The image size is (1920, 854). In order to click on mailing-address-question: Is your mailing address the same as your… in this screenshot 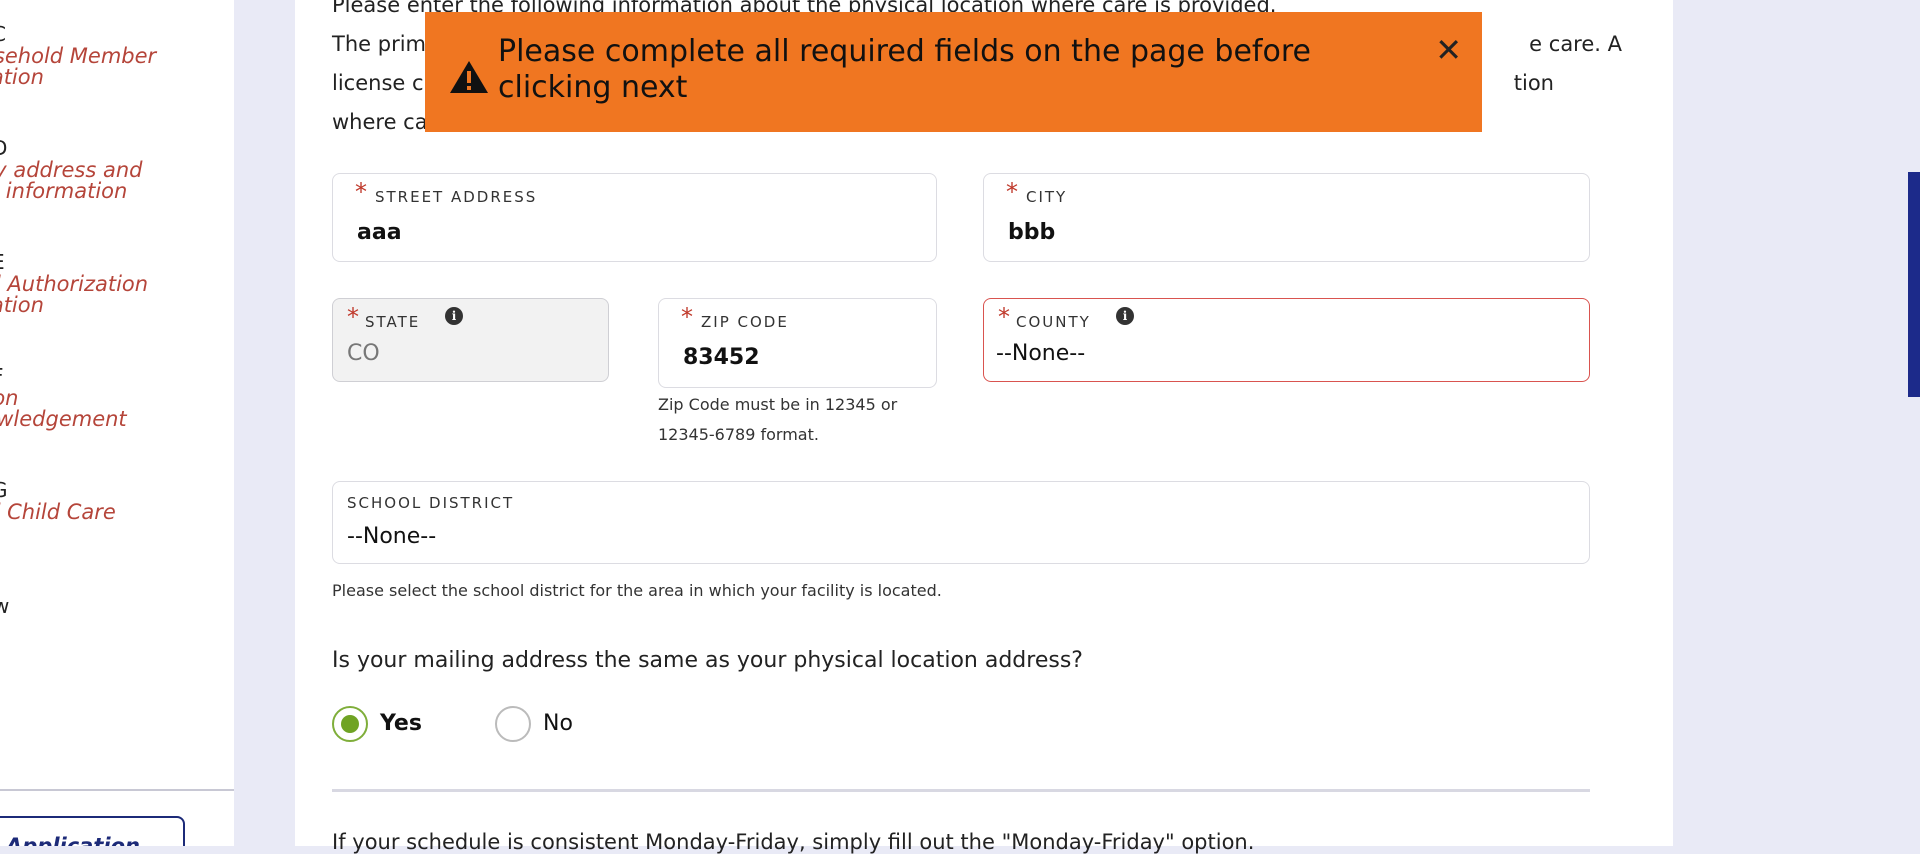, I will do `click(707, 660)`.